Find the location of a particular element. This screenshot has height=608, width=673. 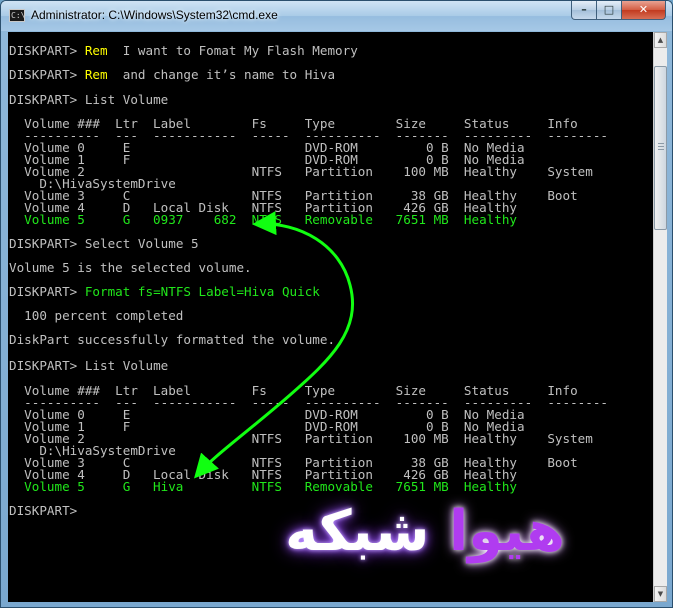

watermark-part-purple: هیوا is located at coordinates (506, 531).